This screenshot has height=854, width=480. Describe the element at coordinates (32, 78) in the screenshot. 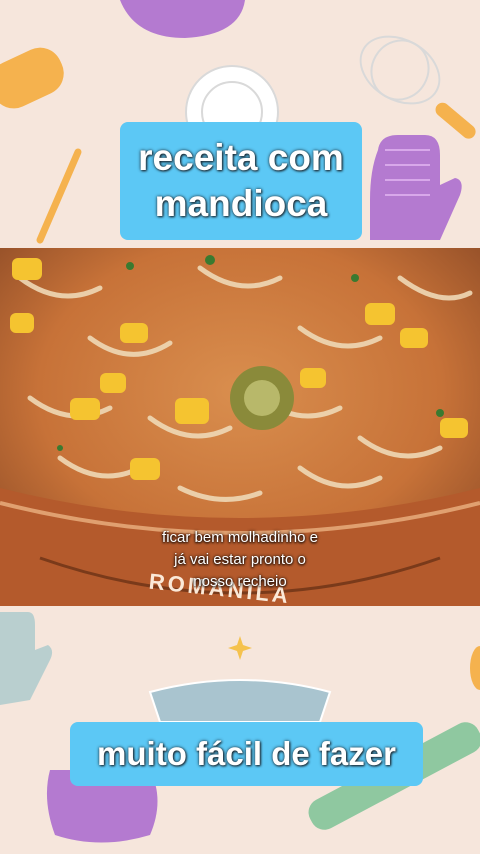

I see `spatula-icon` at that location.